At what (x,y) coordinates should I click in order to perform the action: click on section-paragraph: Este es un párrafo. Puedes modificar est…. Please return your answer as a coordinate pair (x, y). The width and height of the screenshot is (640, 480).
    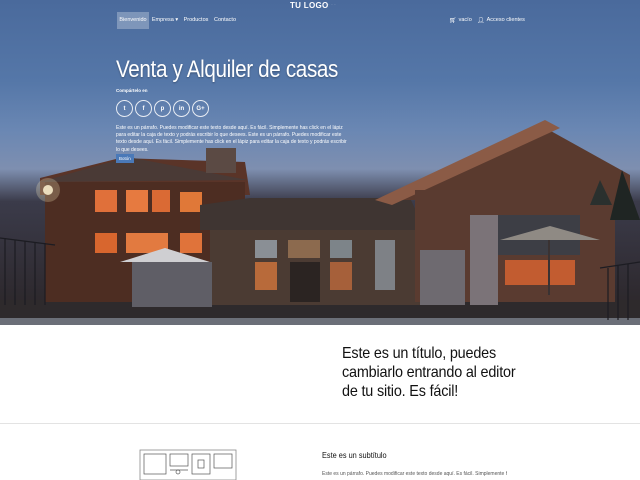
    Looking at the image, I should click on (414, 474).